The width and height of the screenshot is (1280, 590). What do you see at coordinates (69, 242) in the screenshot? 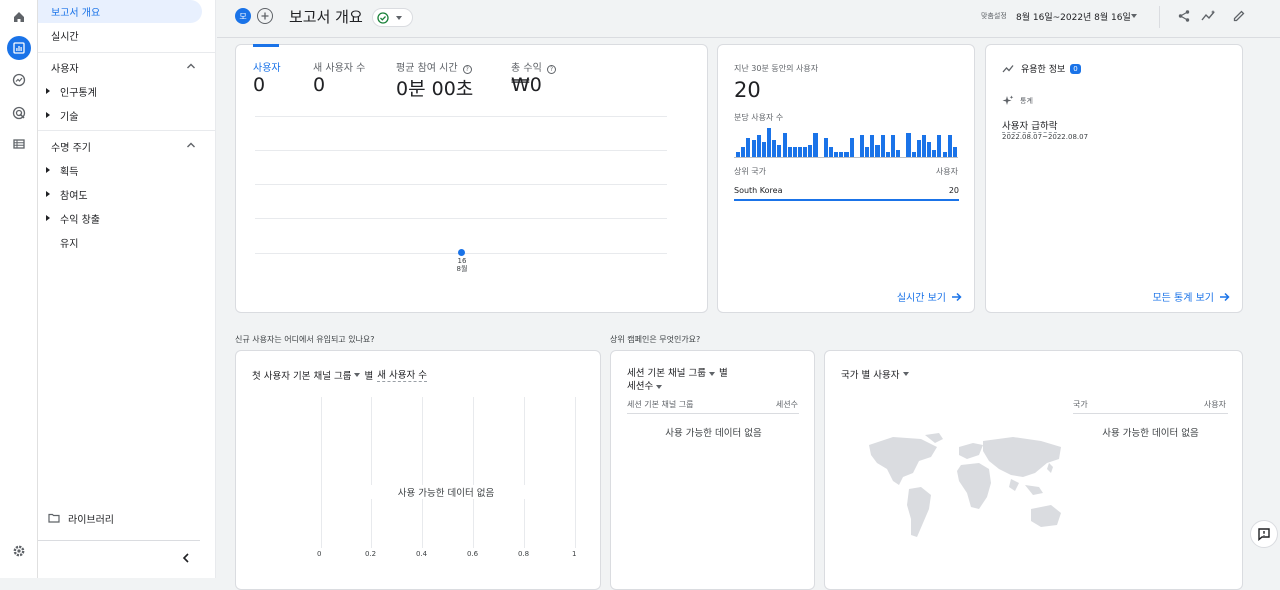
I see `sidebar-item-retention: 유지` at bounding box center [69, 242].